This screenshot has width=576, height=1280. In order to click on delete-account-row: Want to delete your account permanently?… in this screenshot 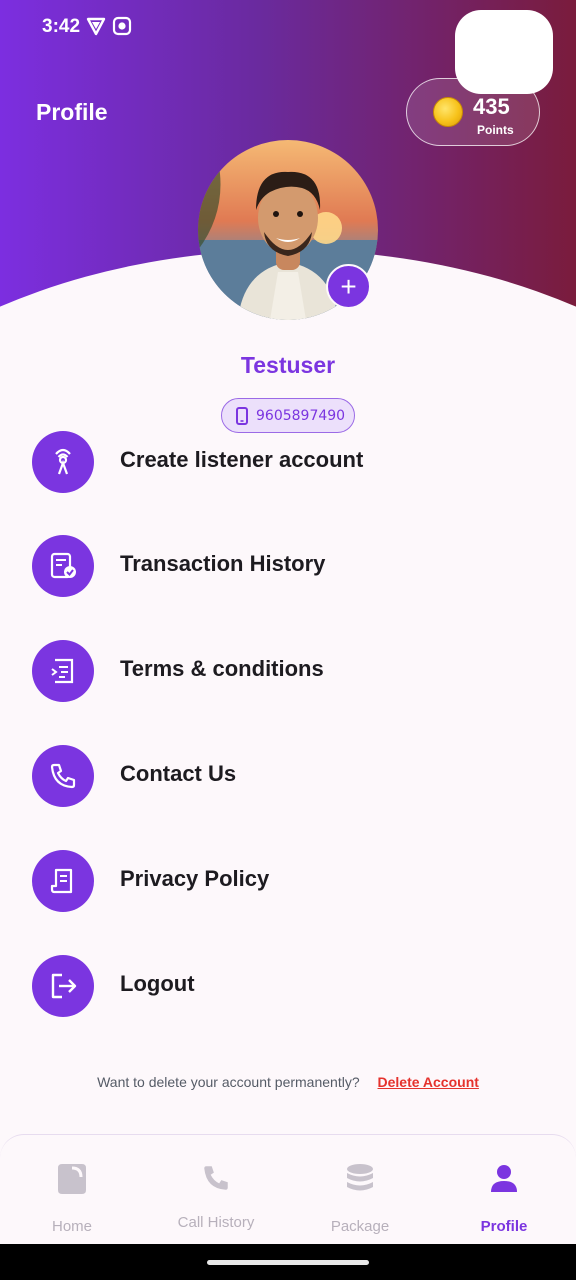, I will do `click(288, 1082)`.